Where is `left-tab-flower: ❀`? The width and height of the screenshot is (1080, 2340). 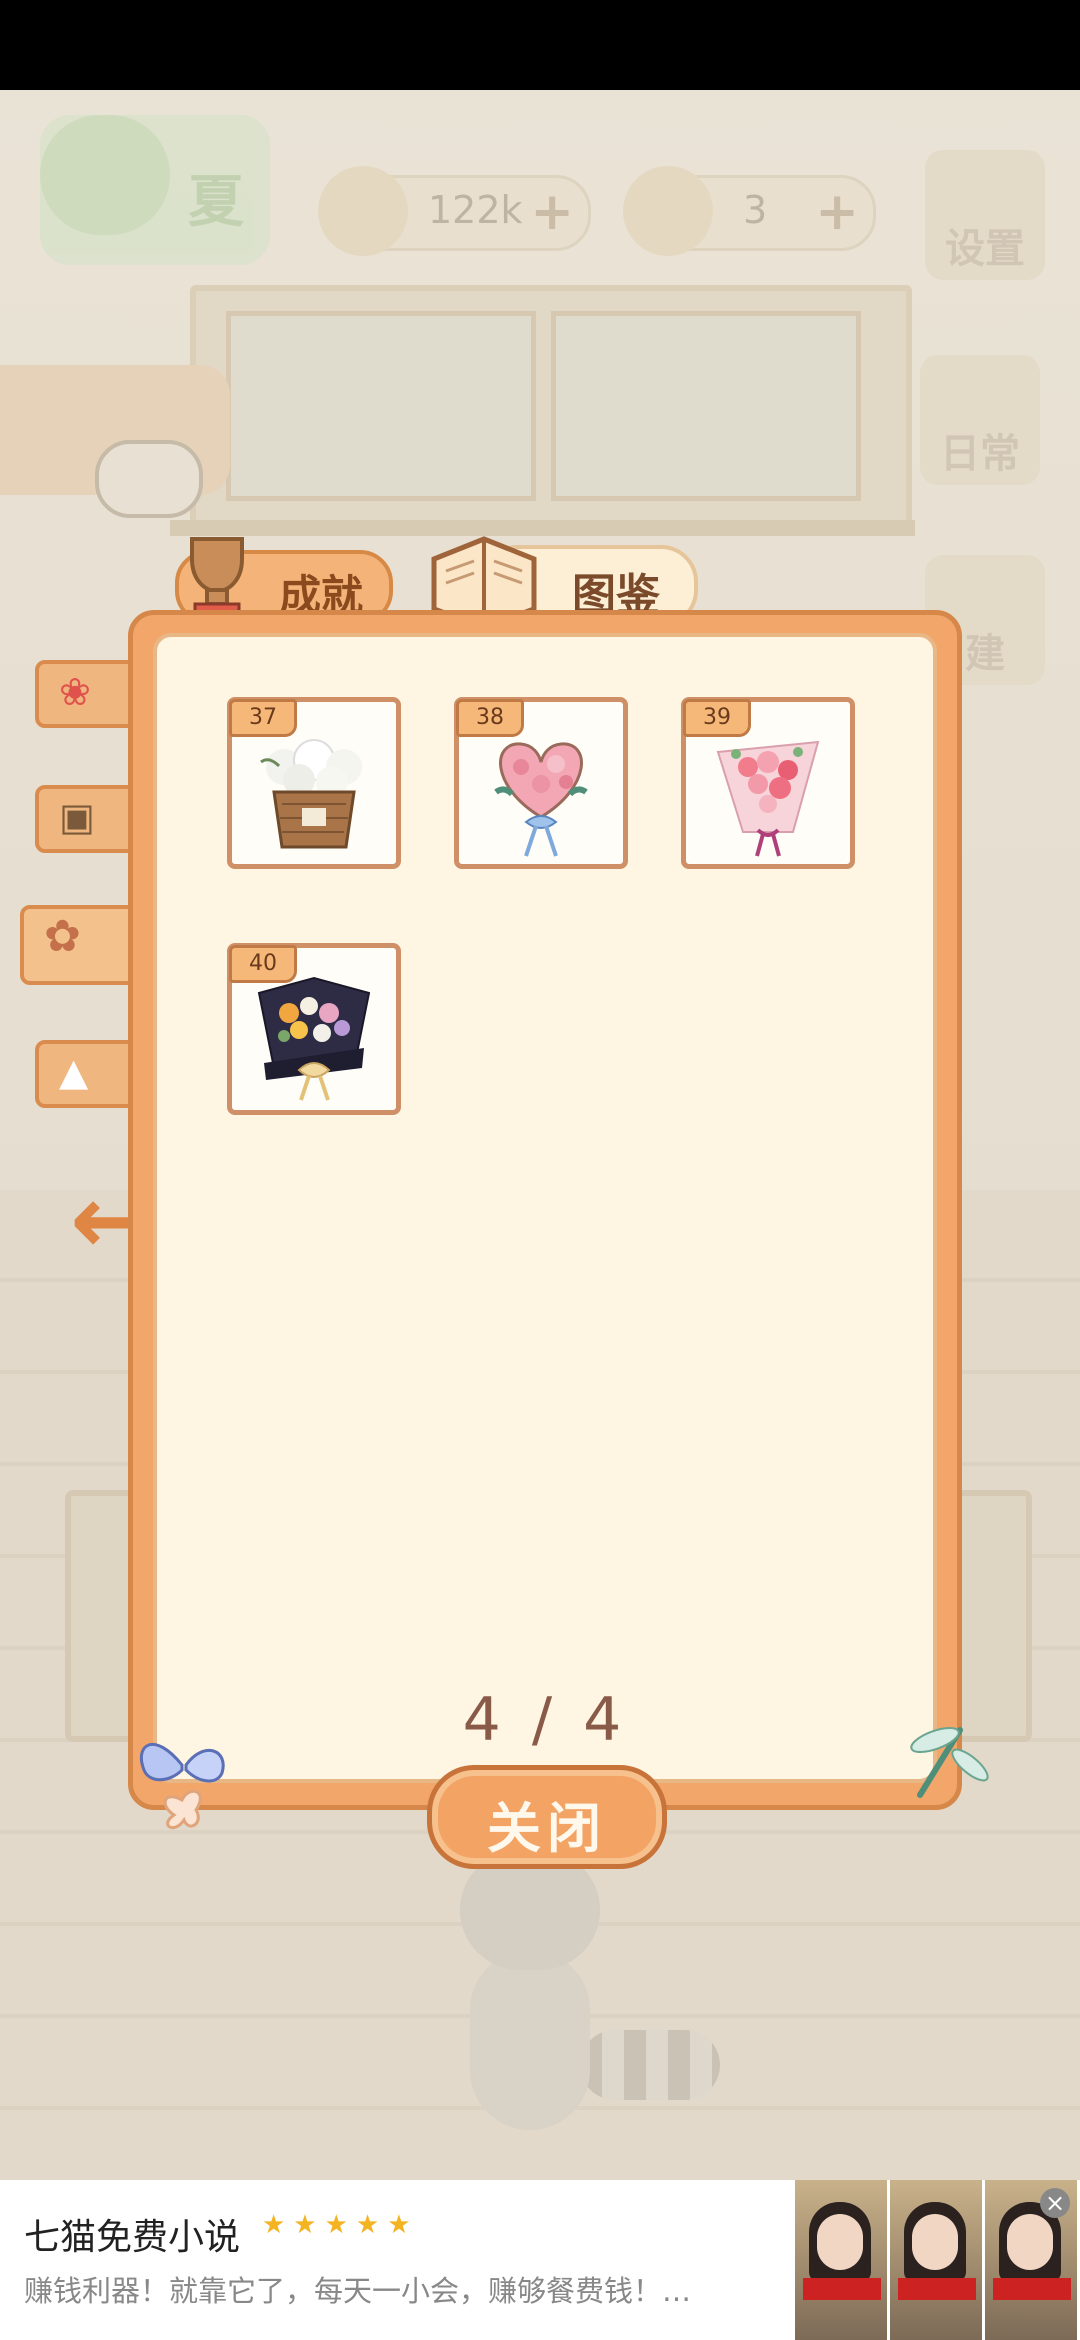
left-tab-flower: ❀ is located at coordinates (89, 694).